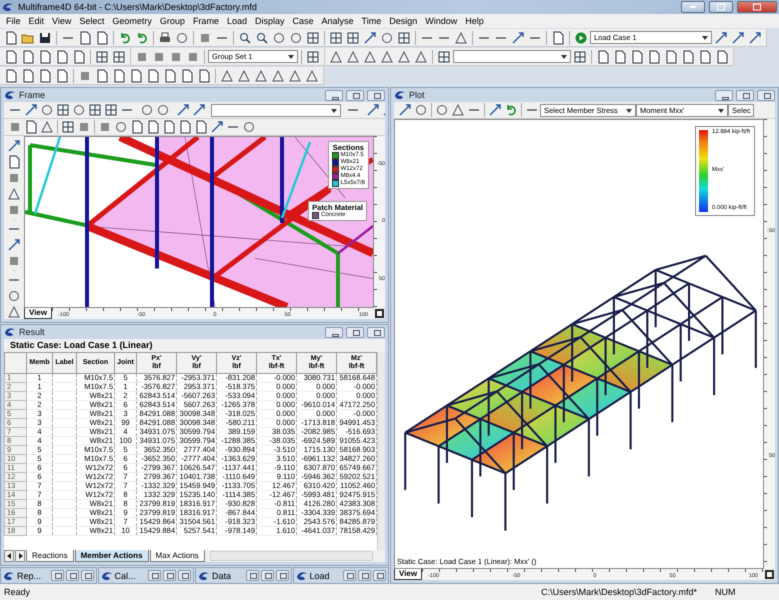 The image size is (779, 600). What do you see at coordinates (236, 21) in the screenshot?
I see `menu-item: Load` at bounding box center [236, 21].